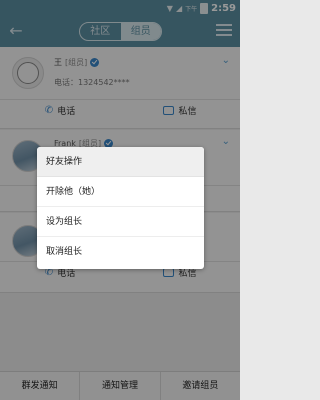  I want to click on option-set-leader: 设为组长, so click(120, 222).